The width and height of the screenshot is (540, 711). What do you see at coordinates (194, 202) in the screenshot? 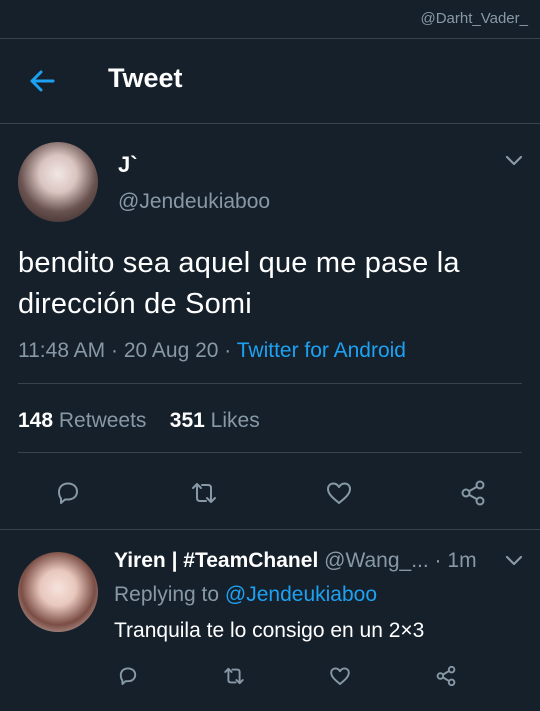
I see `user-handle: @Jendeukiaboo` at bounding box center [194, 202].